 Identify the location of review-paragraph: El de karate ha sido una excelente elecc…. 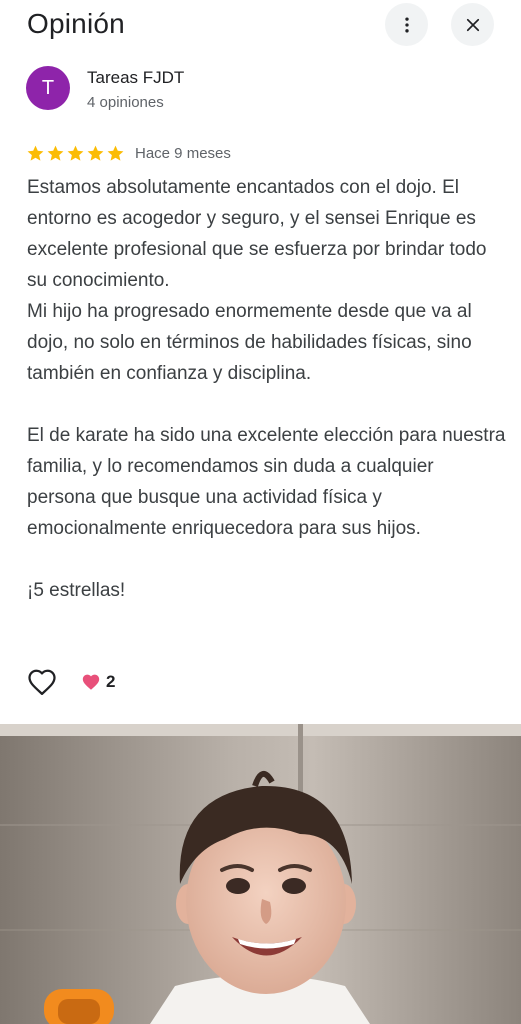
(266, 482).